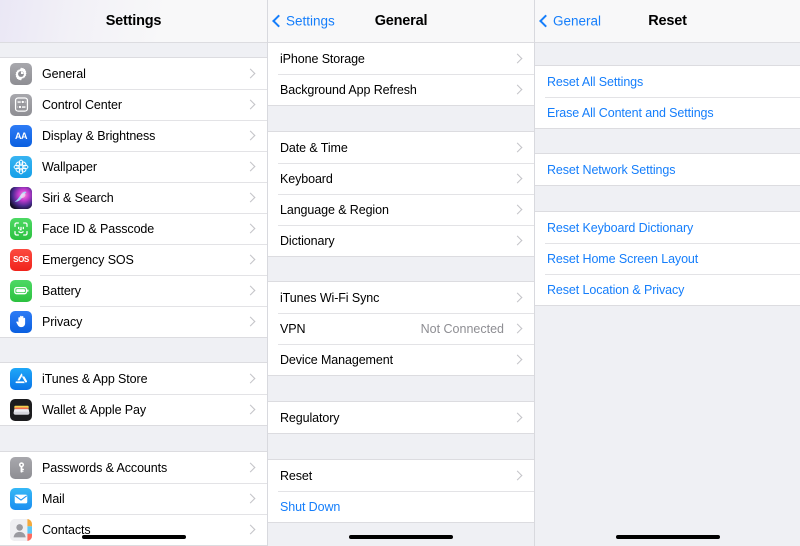 This screenshot has width=800, height=546. What do you see at coordinates (310, 21) in the screenshot?
I see `back-button-label: Settings` at bounding box center [310, 21].